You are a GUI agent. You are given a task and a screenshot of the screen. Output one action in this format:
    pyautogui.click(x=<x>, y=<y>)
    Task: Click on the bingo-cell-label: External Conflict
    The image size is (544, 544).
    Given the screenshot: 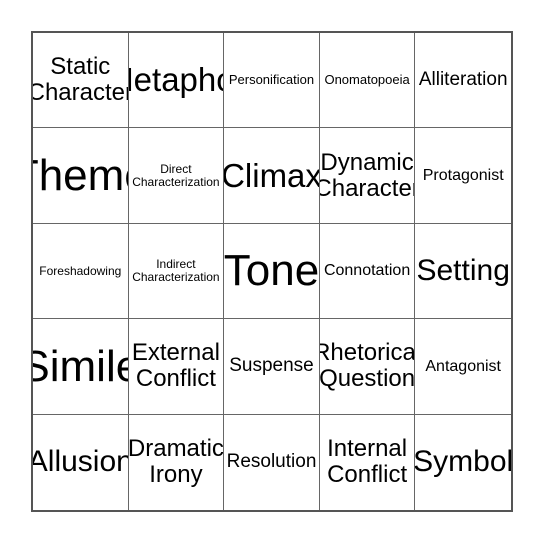 What is the action you would take?
    pyautogui.click(x=175, y=366)
    